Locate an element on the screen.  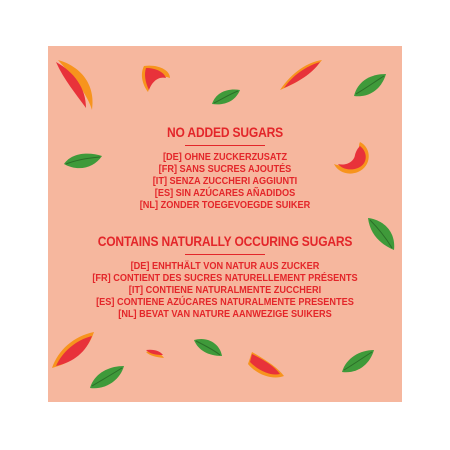
translation-line-nl: [NL] BEVAT VAN NATURE AANWEZIGE SUIKERS is located at coordinates (225, 314).